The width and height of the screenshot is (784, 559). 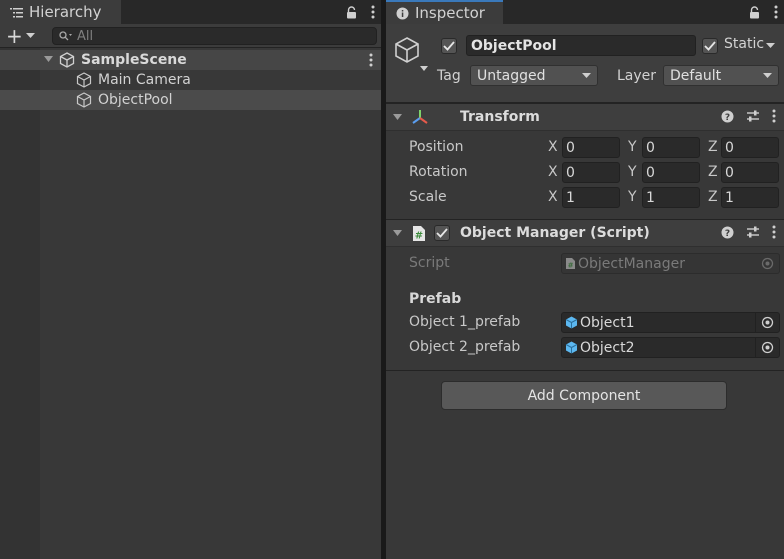 I want to click on rotation-y-field: 0, so click(x=671, y=172).